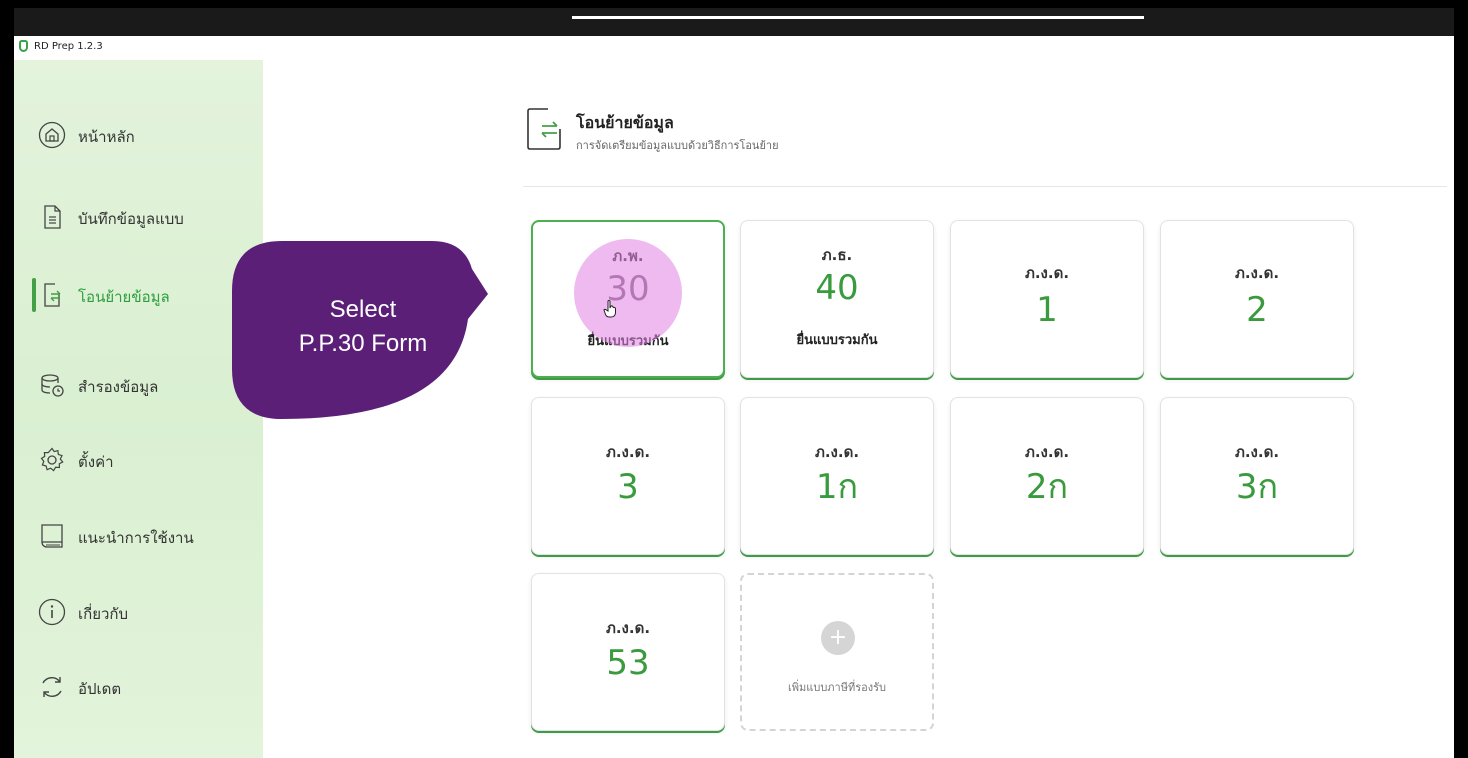 The width and height of the screenshot is (1468, 758). I want to click on video-frame-bar, so click(734, 22).